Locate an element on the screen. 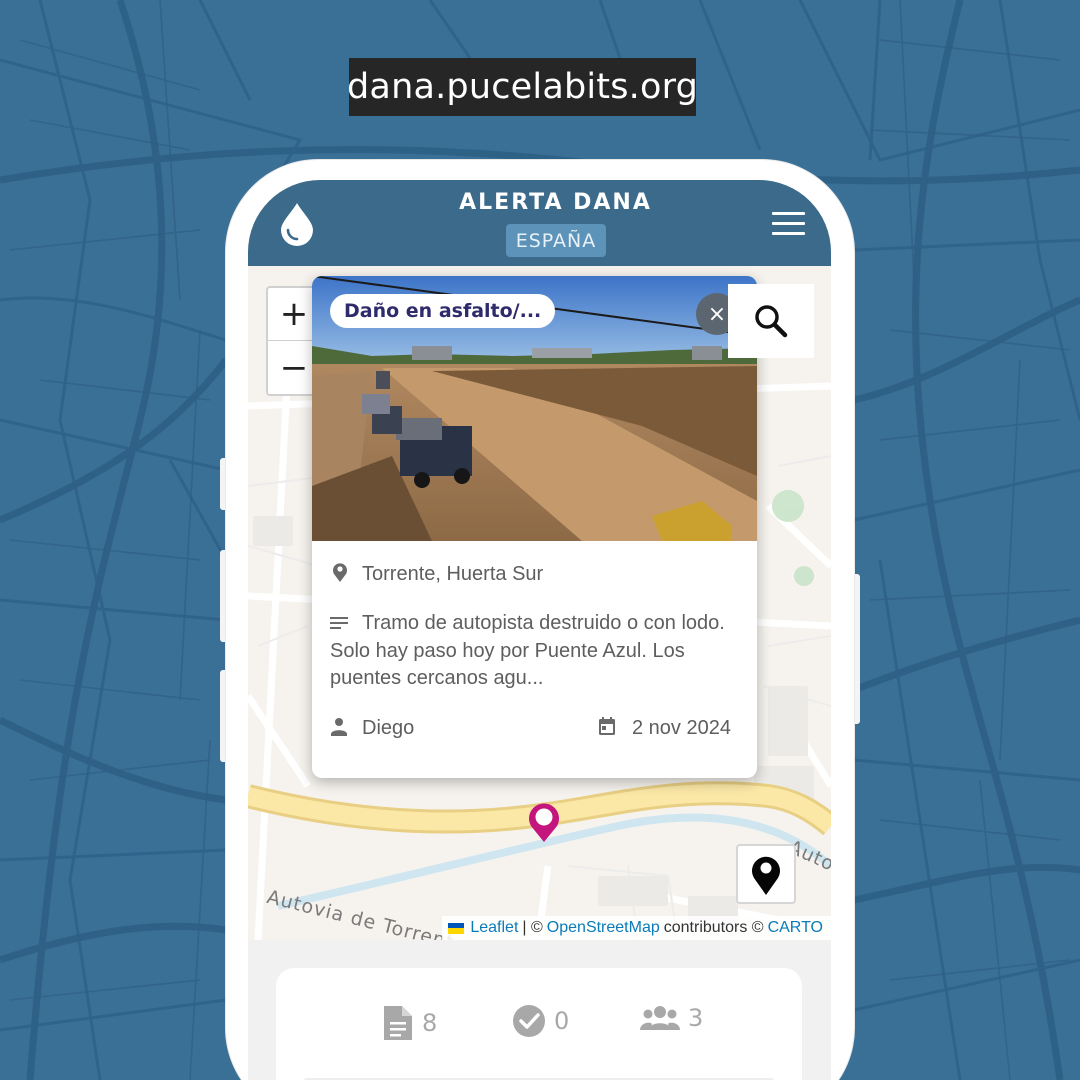 This screenshot has width=1080, height=1080. reports-stat: 8 is located at coordinates (409, 1023).